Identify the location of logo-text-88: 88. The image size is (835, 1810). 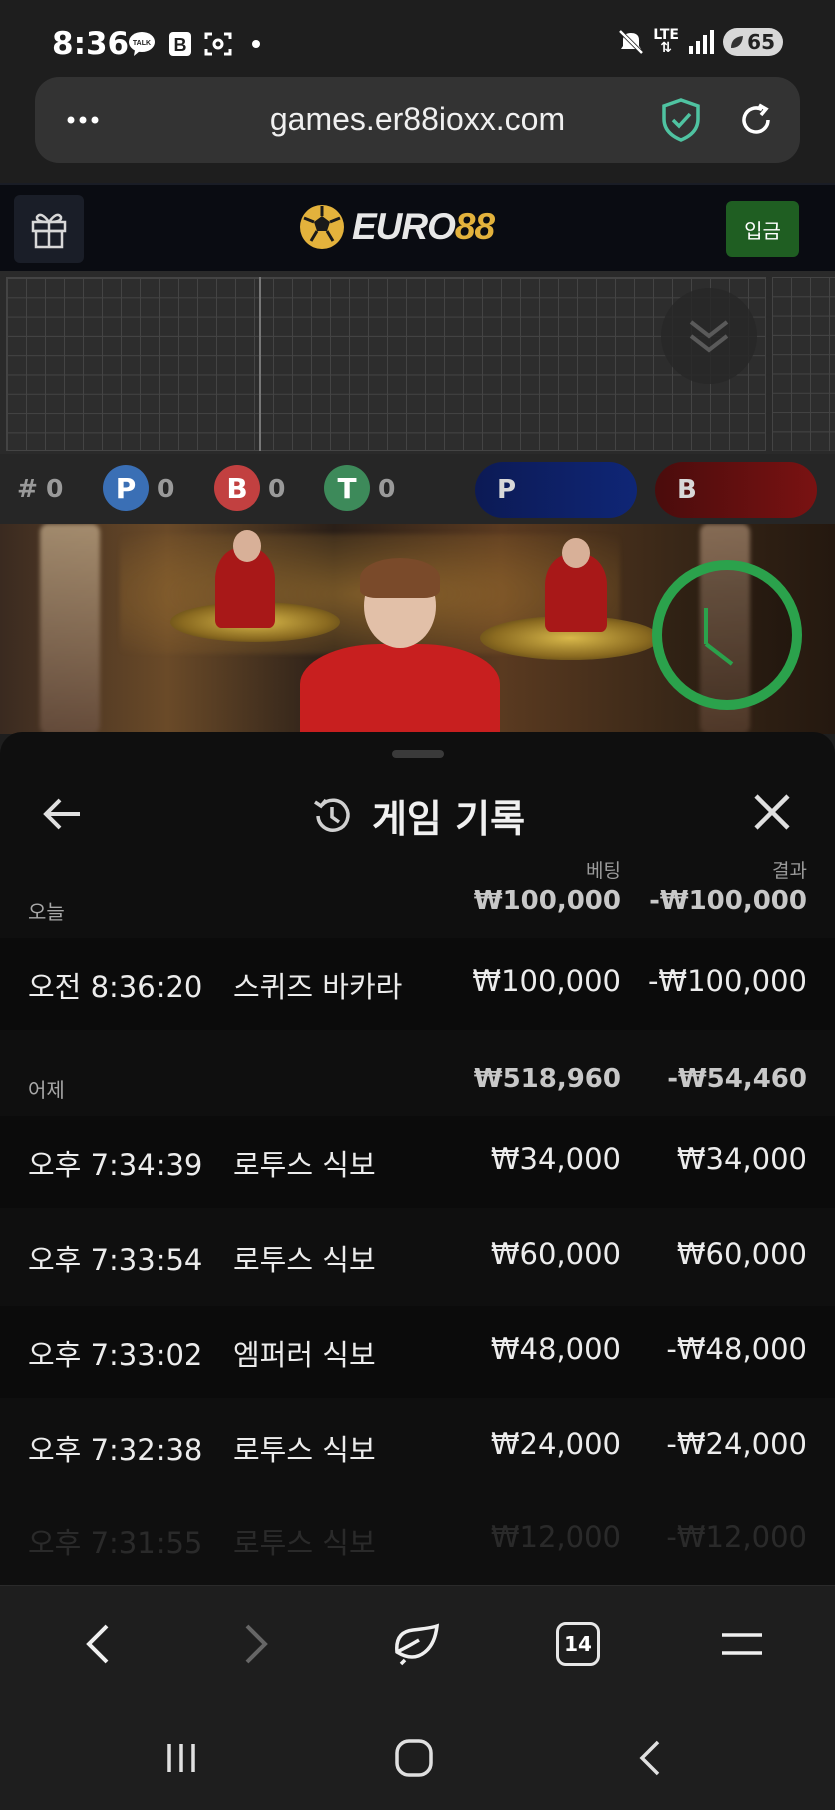
(474, 226).